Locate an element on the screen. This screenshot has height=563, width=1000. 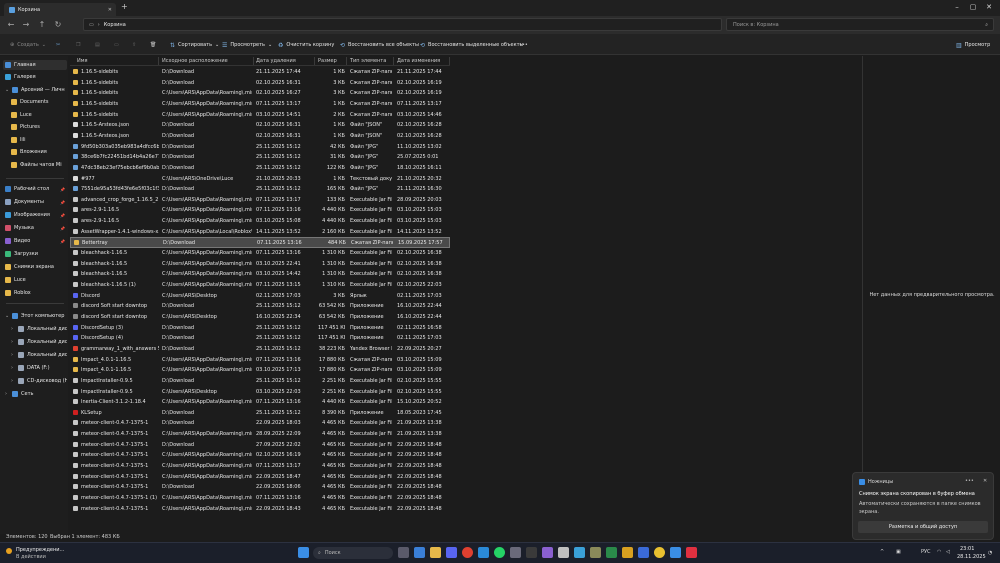
sidebar-item: Документы 📌 is located at coordinates (35, 202).